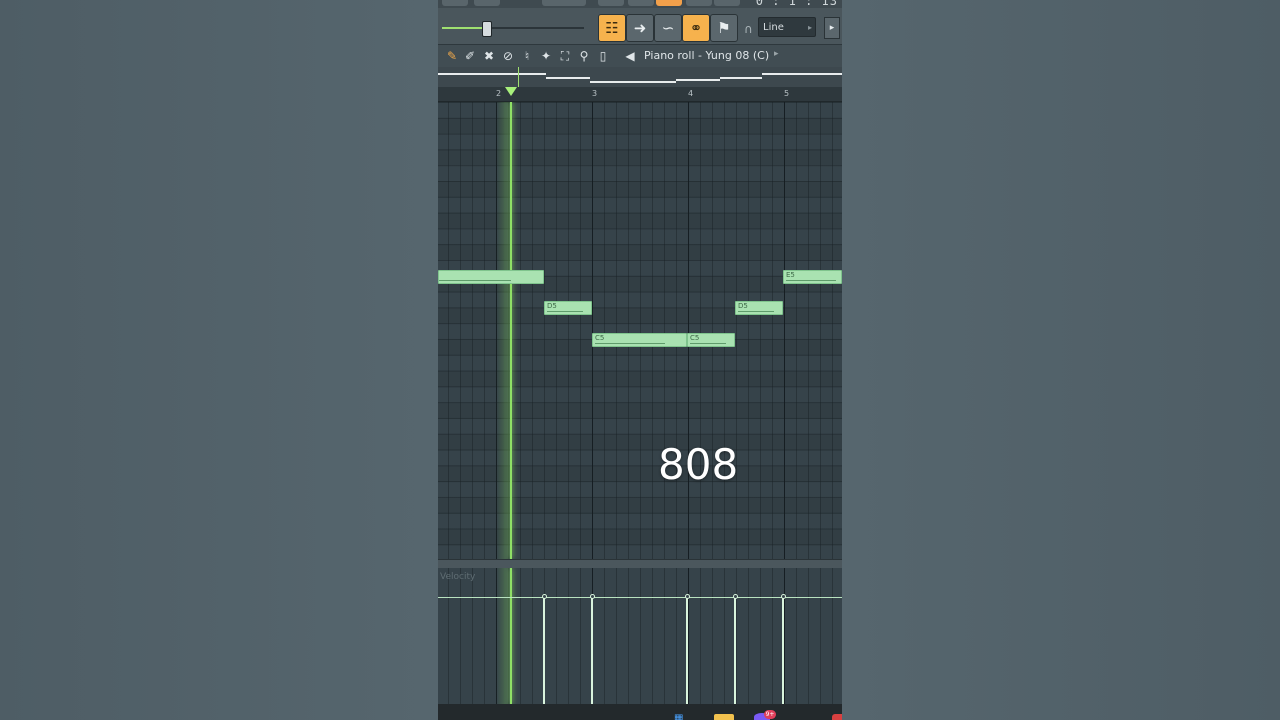 The height and width of the screenshot is (720, 1280). I want to click on tempo-display, so click(564, 3).